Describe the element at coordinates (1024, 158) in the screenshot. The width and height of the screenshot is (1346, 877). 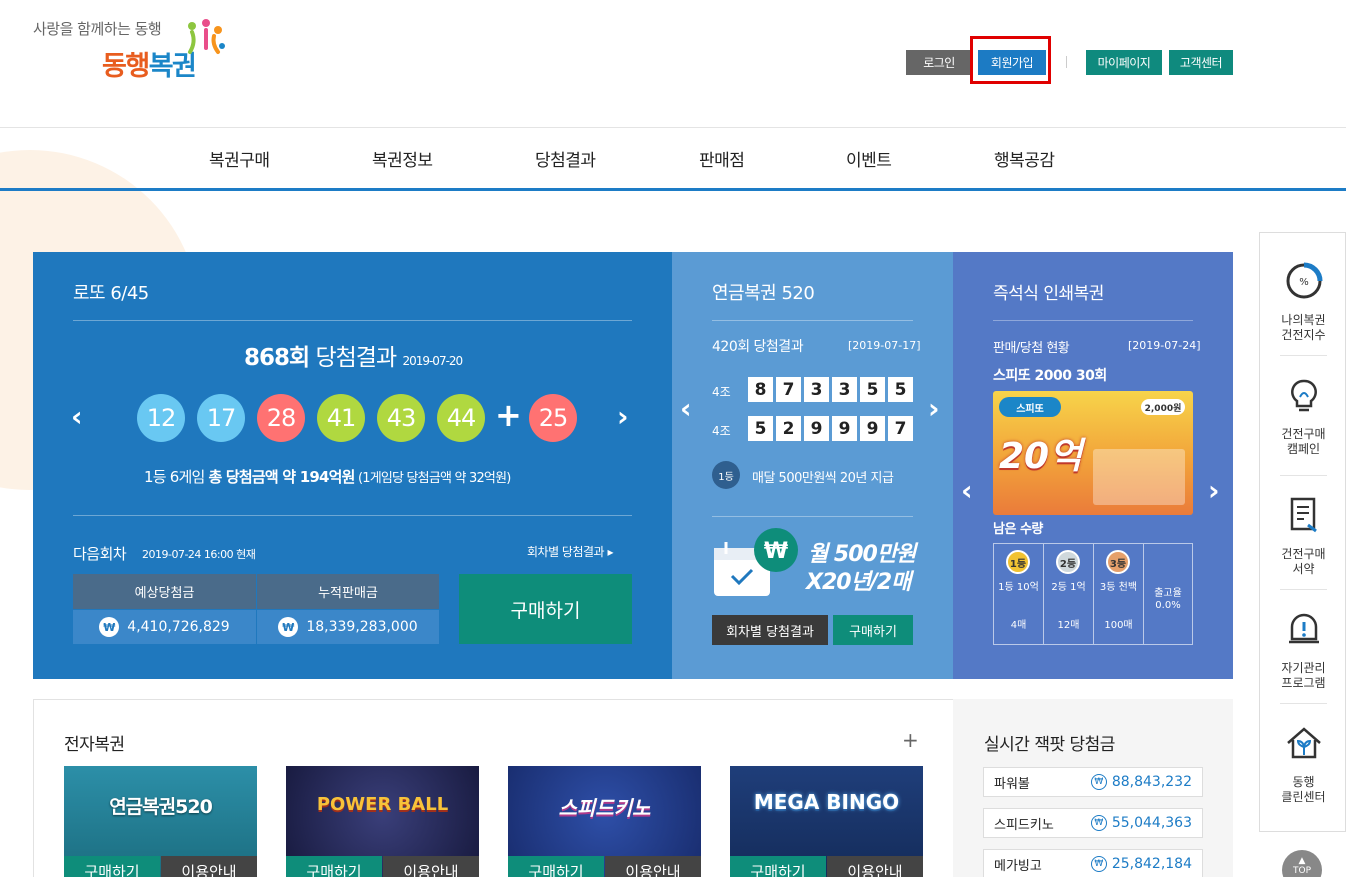
I see `nav-item-happiness: 행복공감` at that location.